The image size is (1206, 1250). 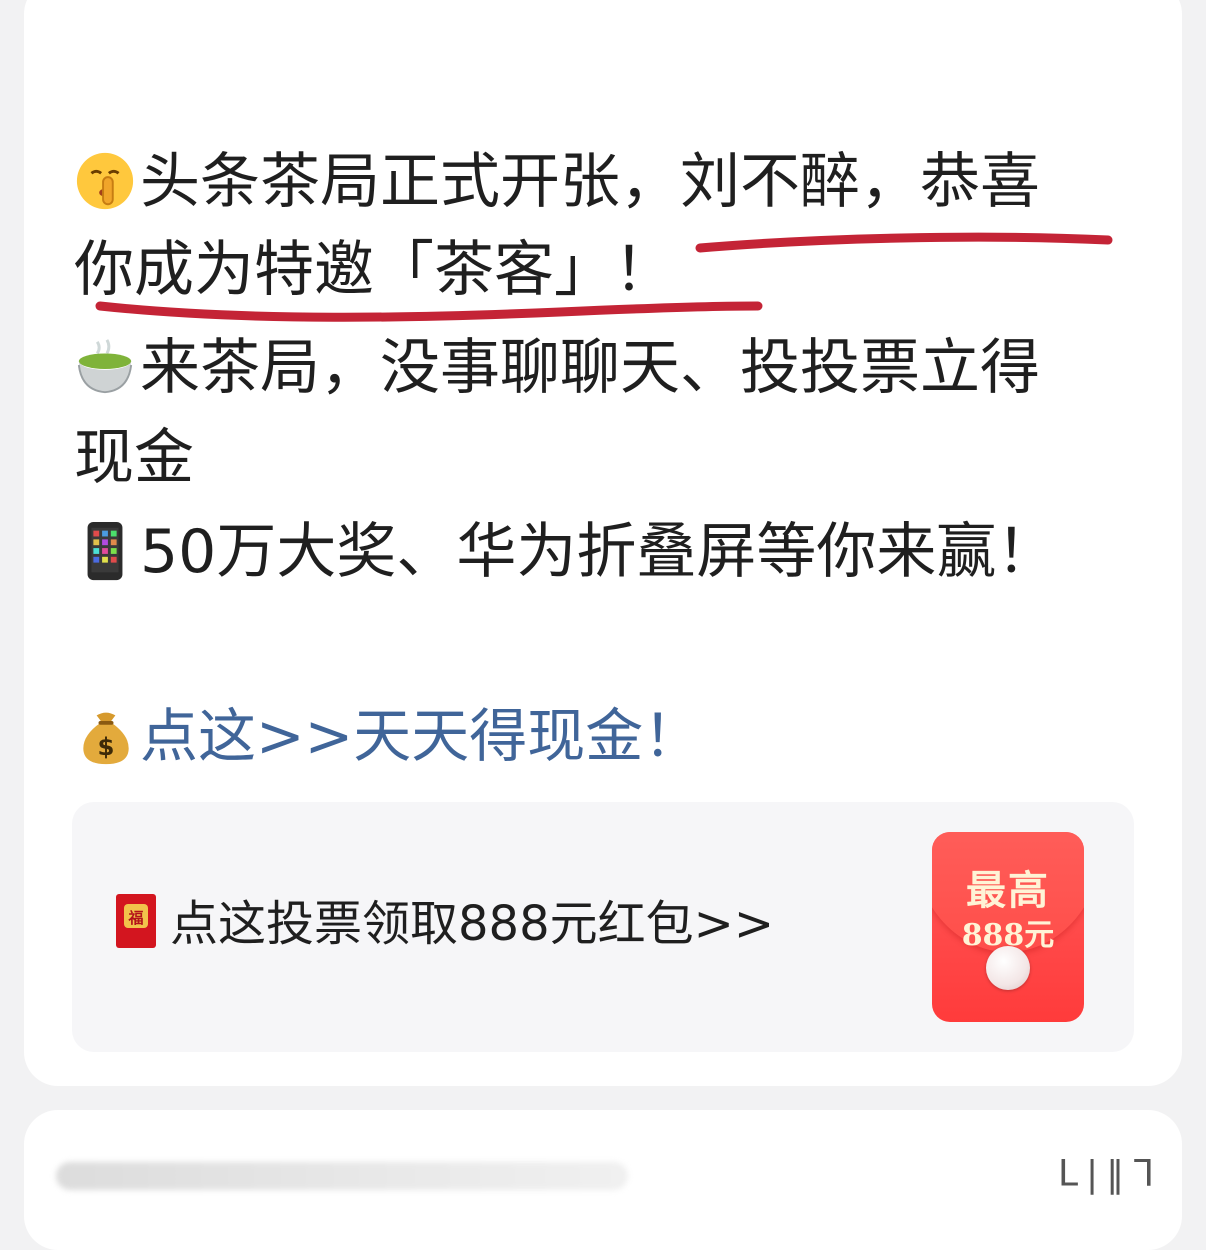 What do you see at coordinates (135, 918) in the screenshot?
I see `svg-text: 福` at bounding box center [135, 918].